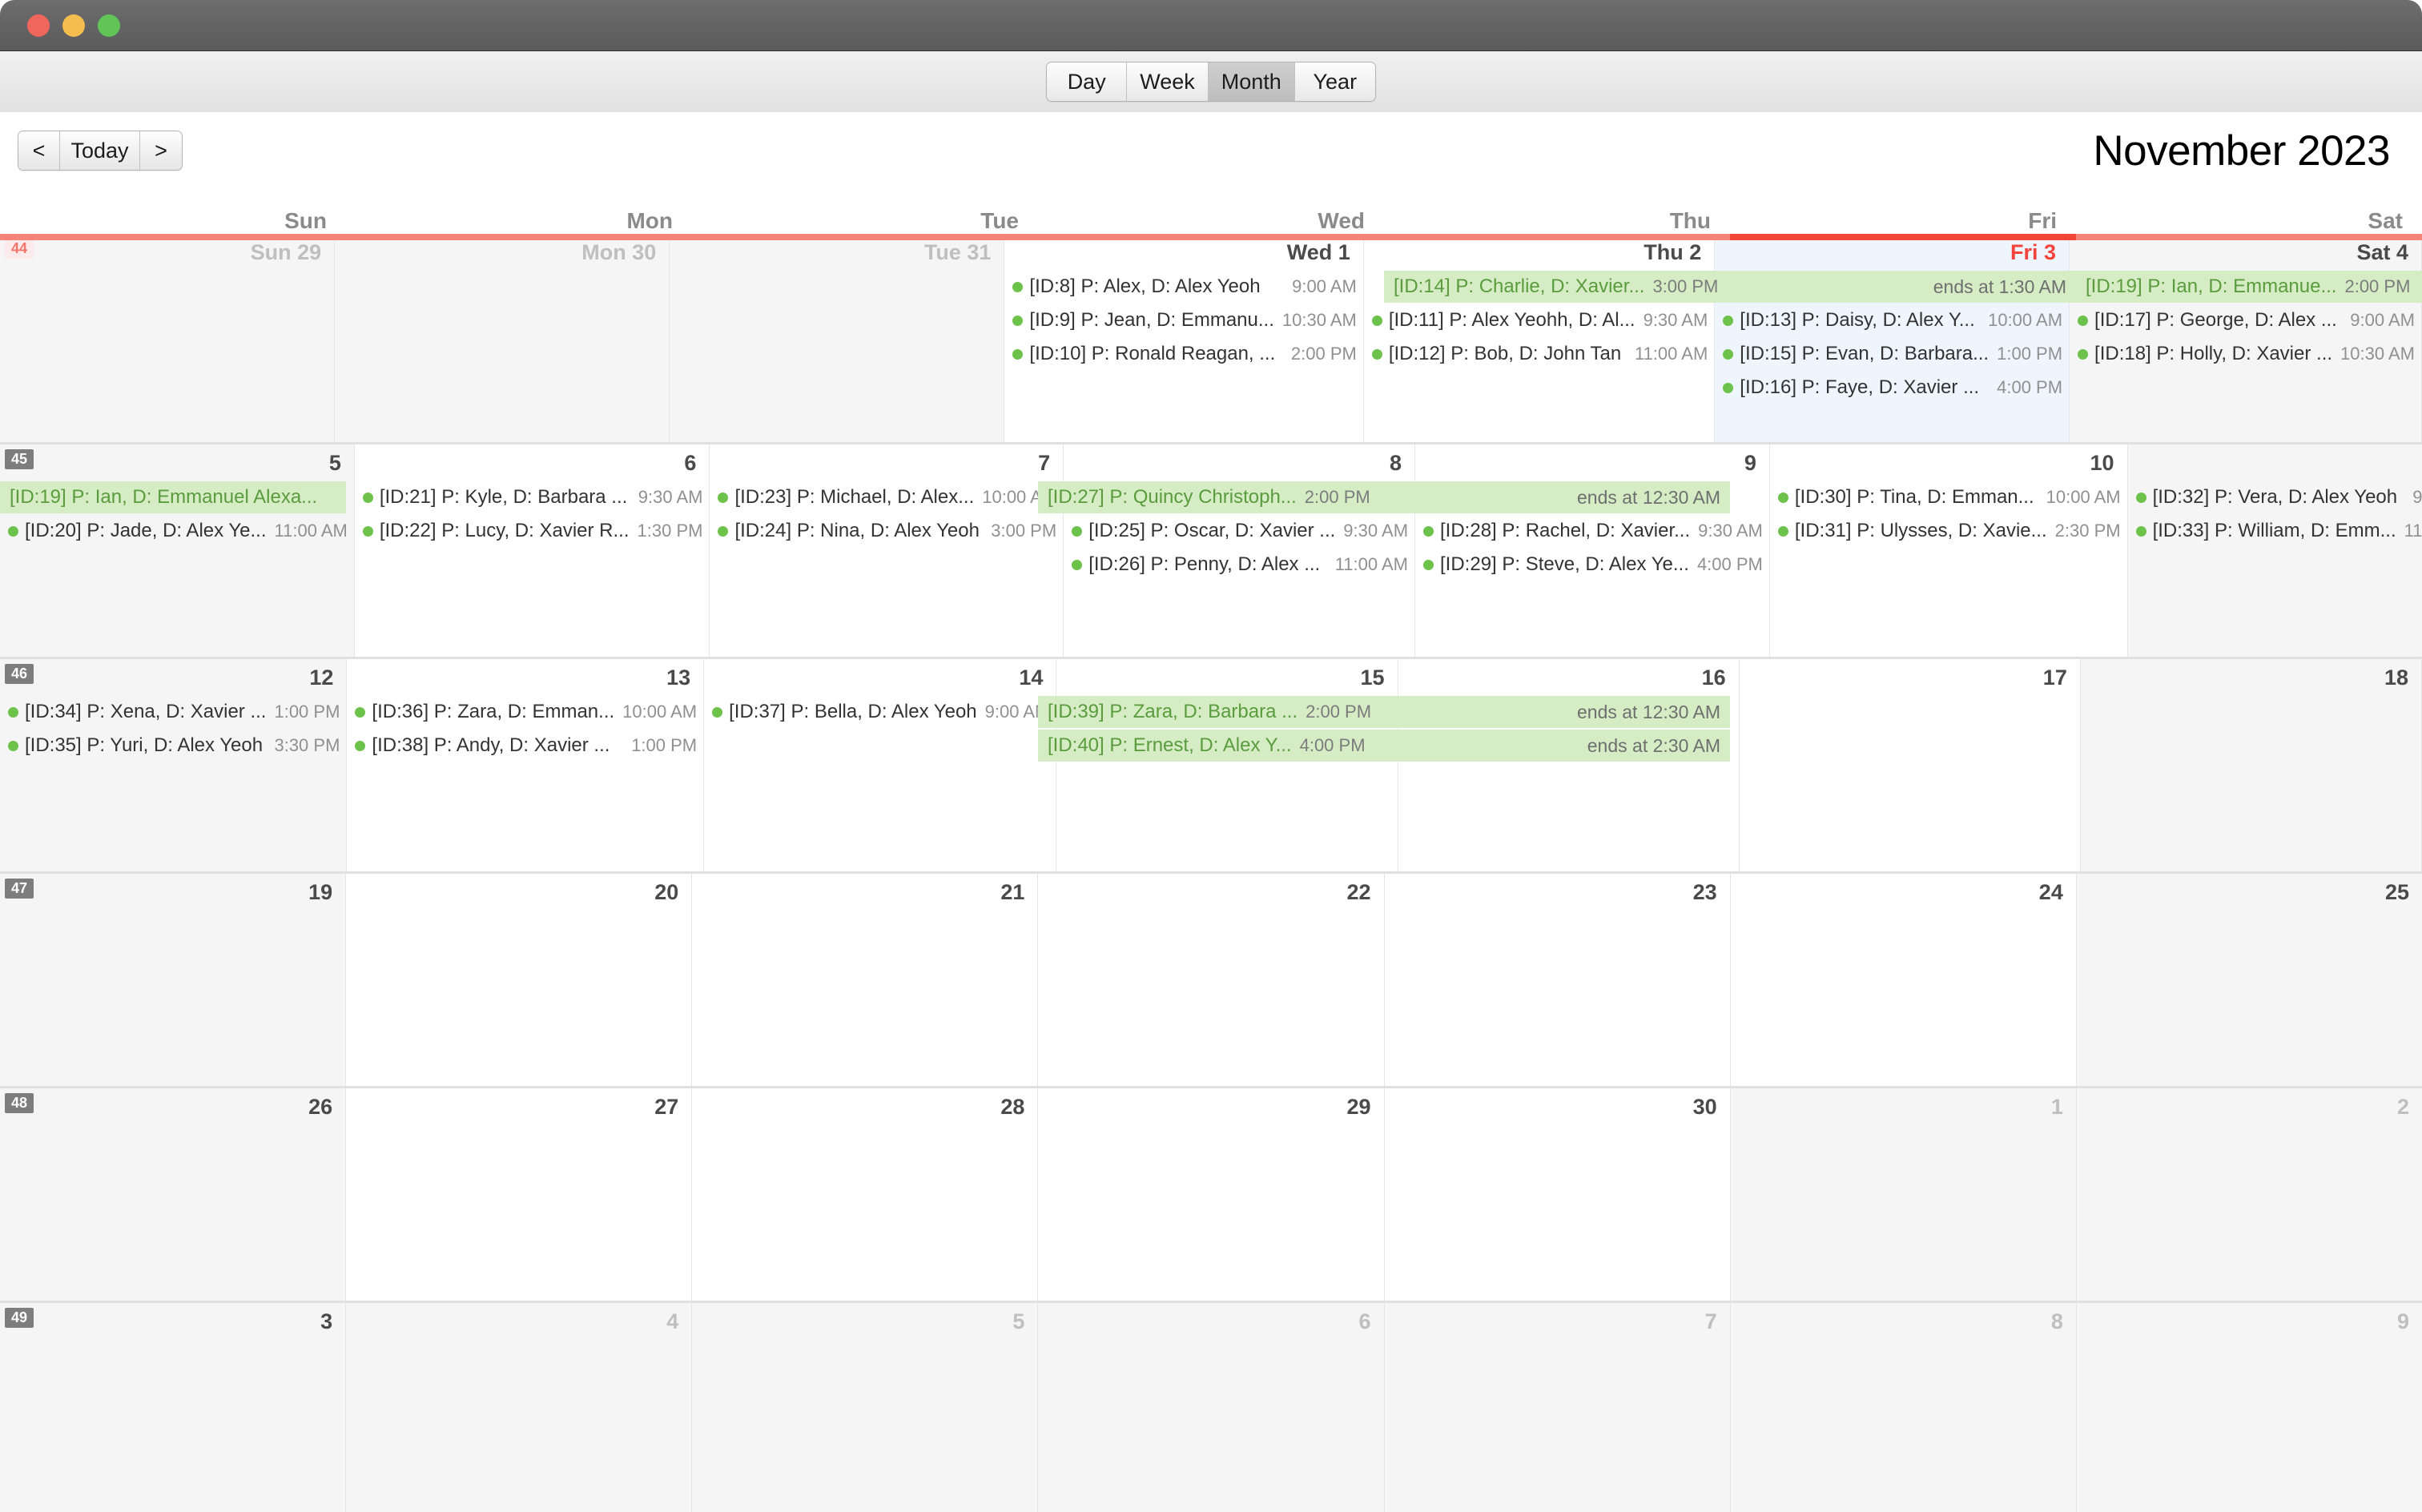  What do you see at coordinates (2249, 1407) in the screenshot?
I see `calendar-day-cell: 9` at bounding box center [2249, 1407].